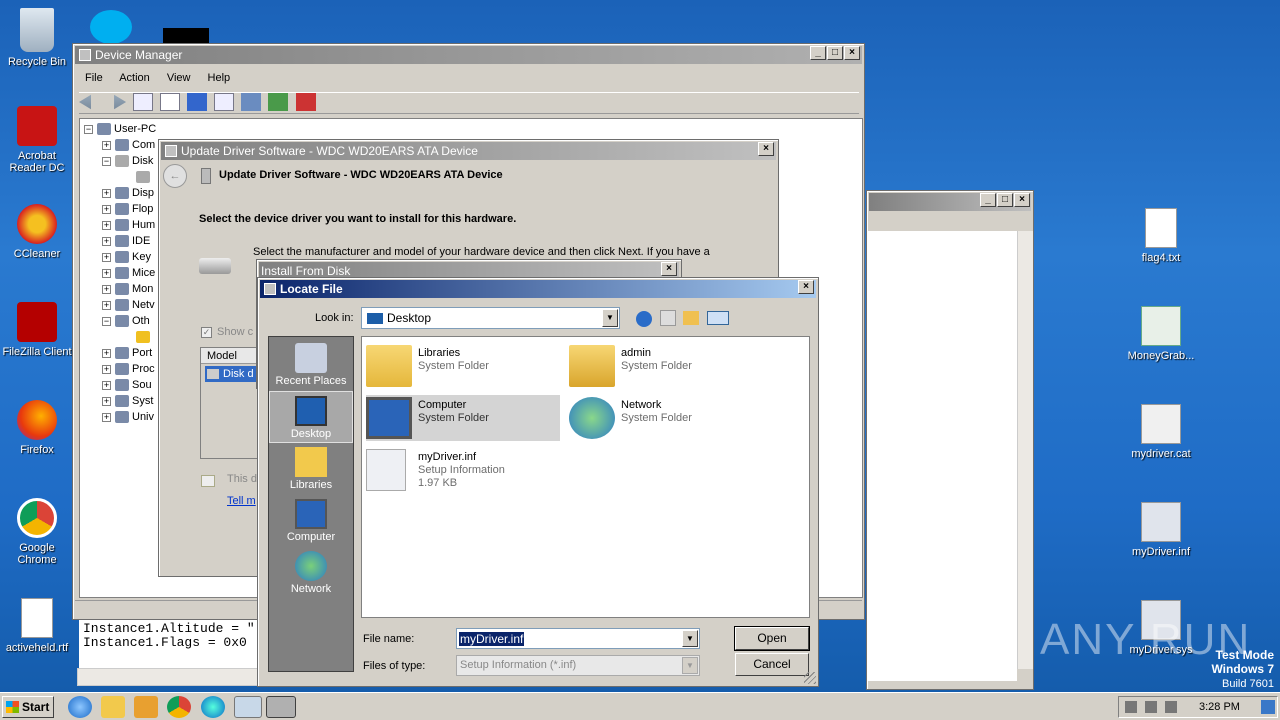 This screenshot has height=720, width=1280. What do you see at coordinates (38, 626) in the screenshot?
I see `desktop-icon-activeheld: activeheld.rtf` at bounding box center [38, 626].